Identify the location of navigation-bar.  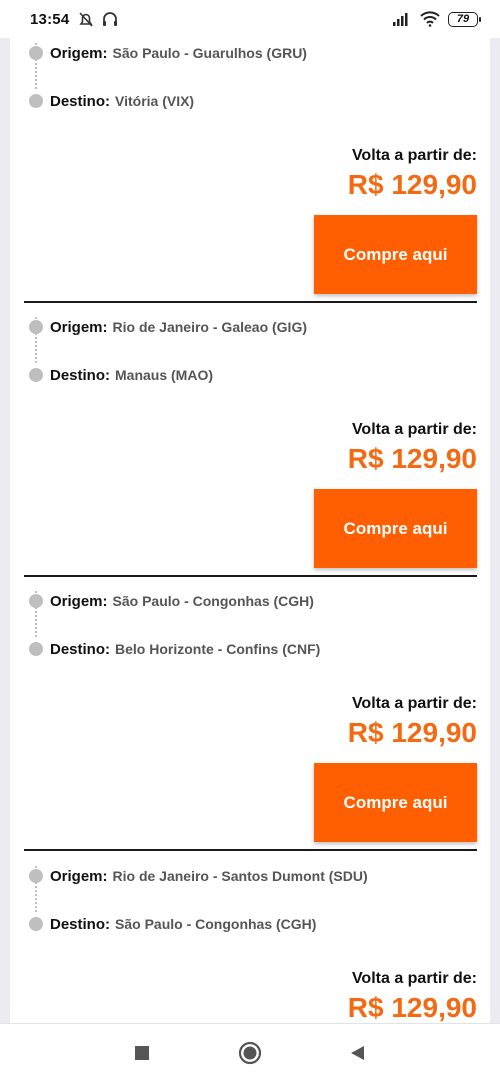
(250, 1052).